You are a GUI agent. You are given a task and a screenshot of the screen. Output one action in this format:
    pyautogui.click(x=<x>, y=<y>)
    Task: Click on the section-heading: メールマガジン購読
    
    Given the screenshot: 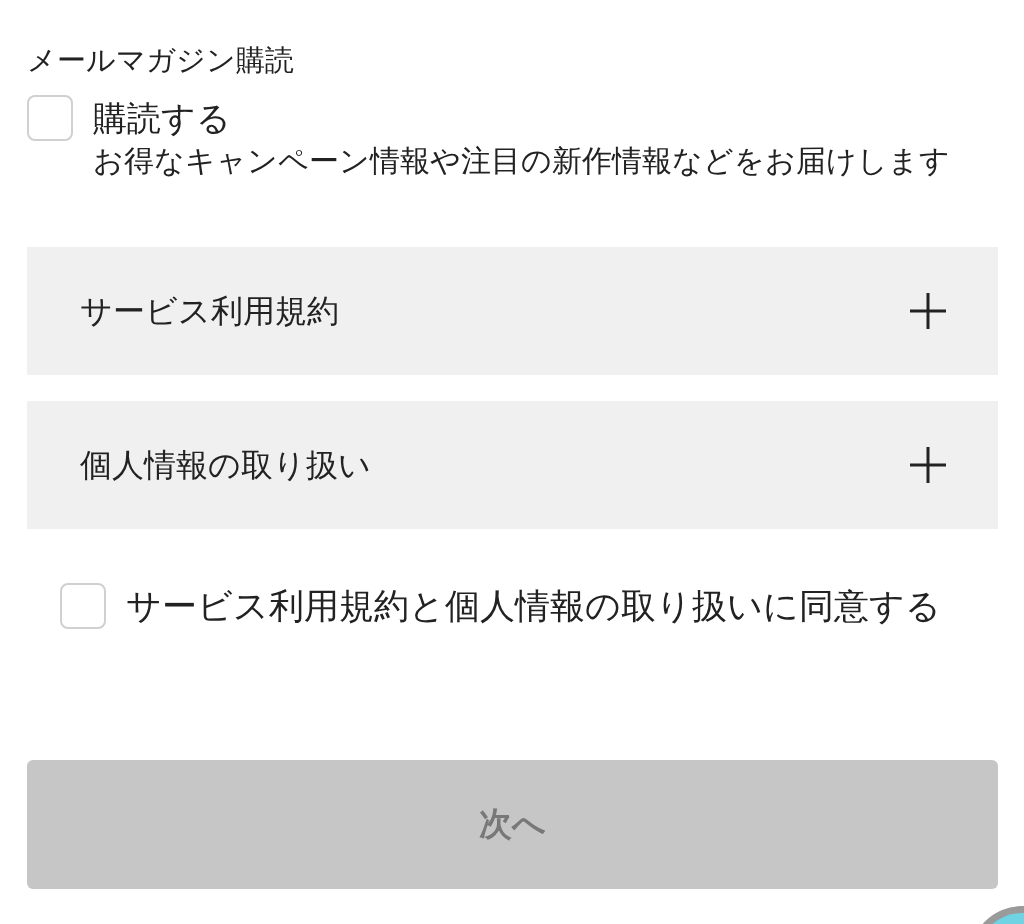 What is the action you would take?
    pyautogui.click(x=160, y=60)
    